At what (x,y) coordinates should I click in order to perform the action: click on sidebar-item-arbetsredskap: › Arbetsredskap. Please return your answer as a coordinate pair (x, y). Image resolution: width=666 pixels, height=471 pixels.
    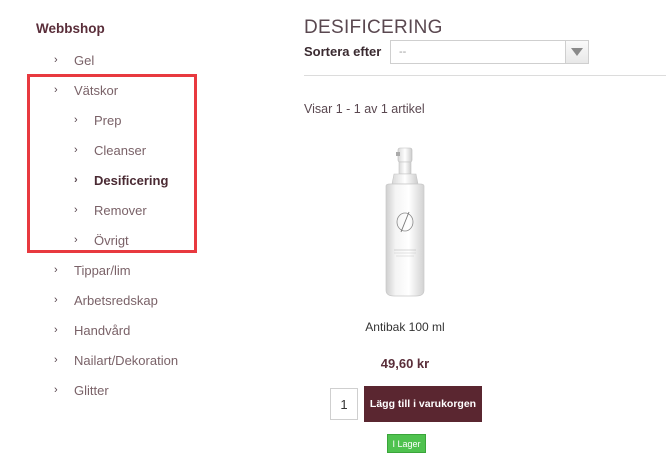
    Looking at the image, I should click on (106, 300).